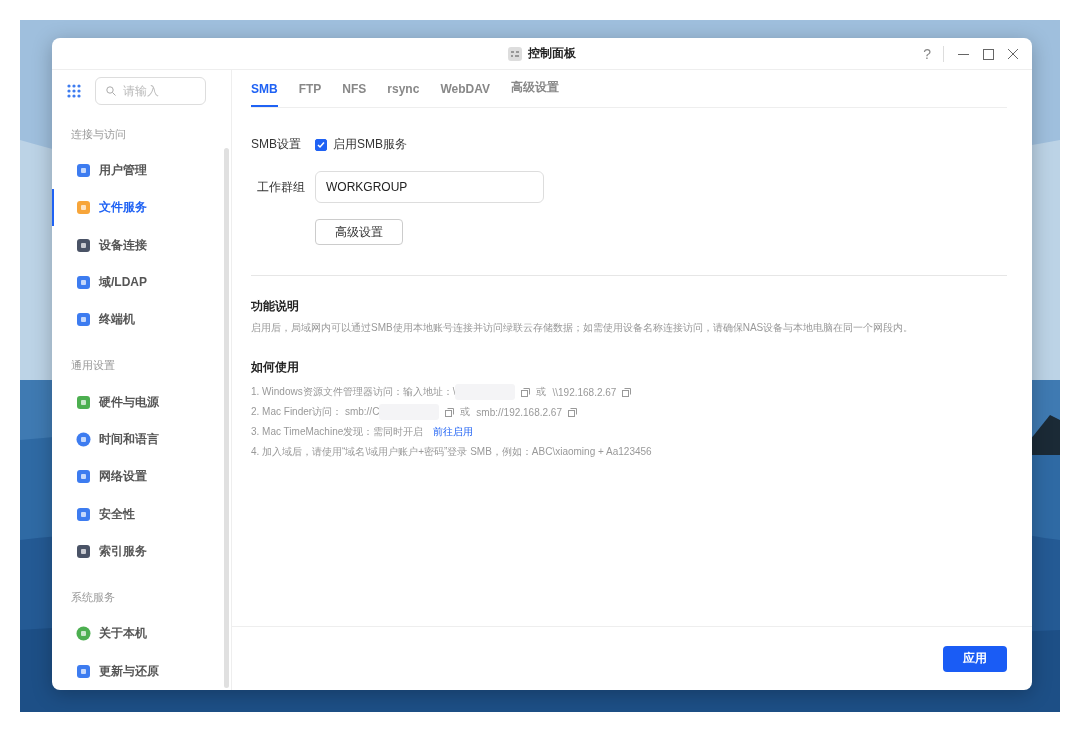  Describe the element at coordinates (264, 94) in the screenshot. I see `tab: SMB` at that location.